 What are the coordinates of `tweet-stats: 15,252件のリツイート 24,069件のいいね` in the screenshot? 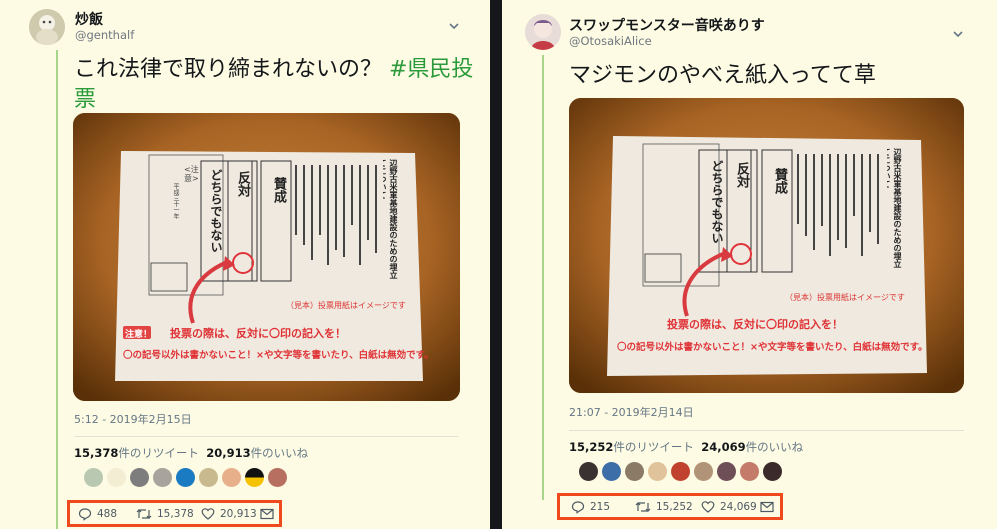 It's located at (686, 447).